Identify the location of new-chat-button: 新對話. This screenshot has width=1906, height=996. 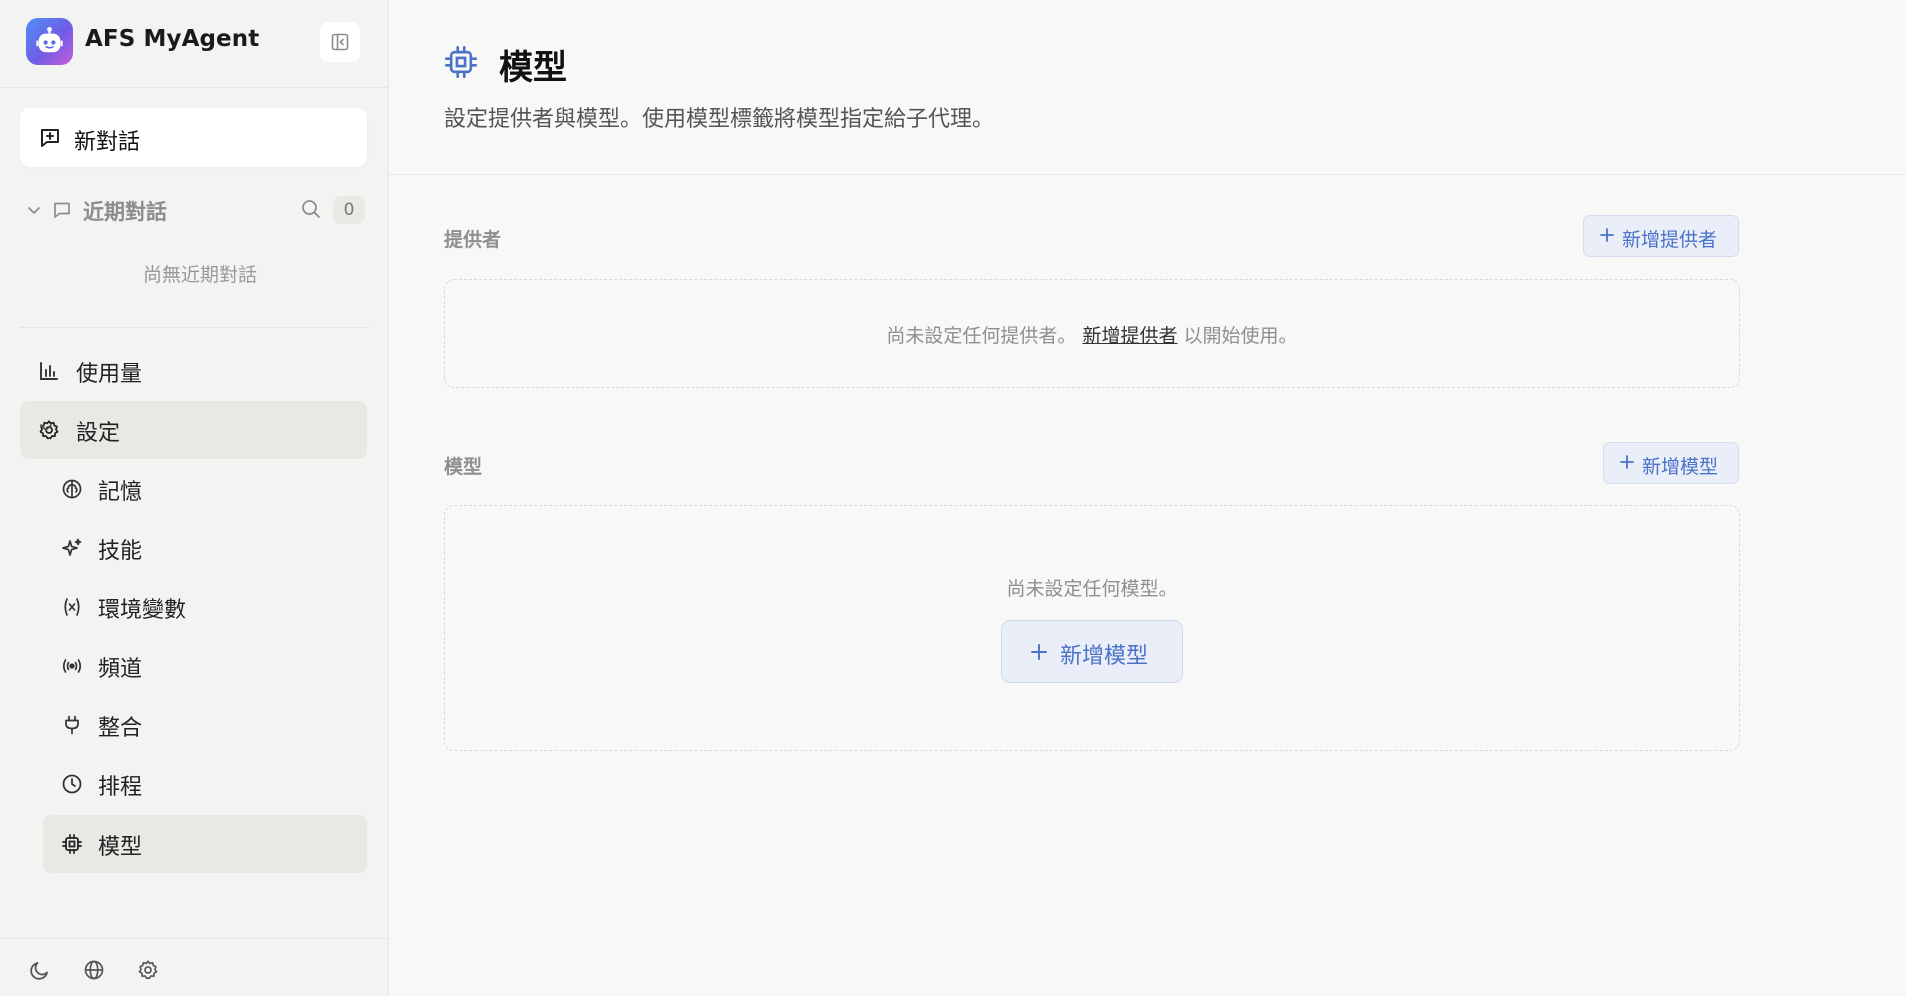
(193, 137).